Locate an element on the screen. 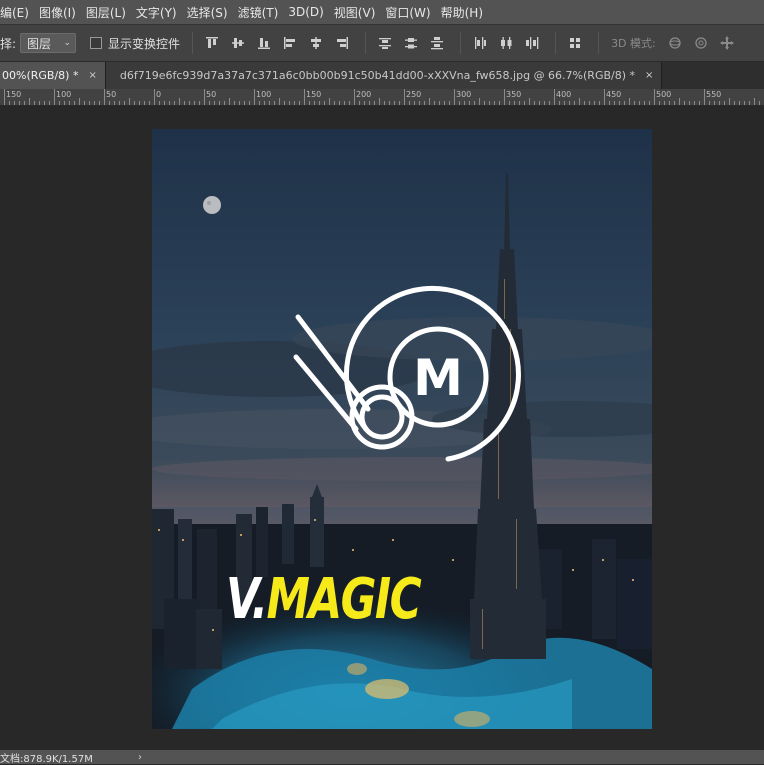 The height and width of the screenshot is (765, 764). menu-item: 3D(D) is located at coordinates (305, 12).